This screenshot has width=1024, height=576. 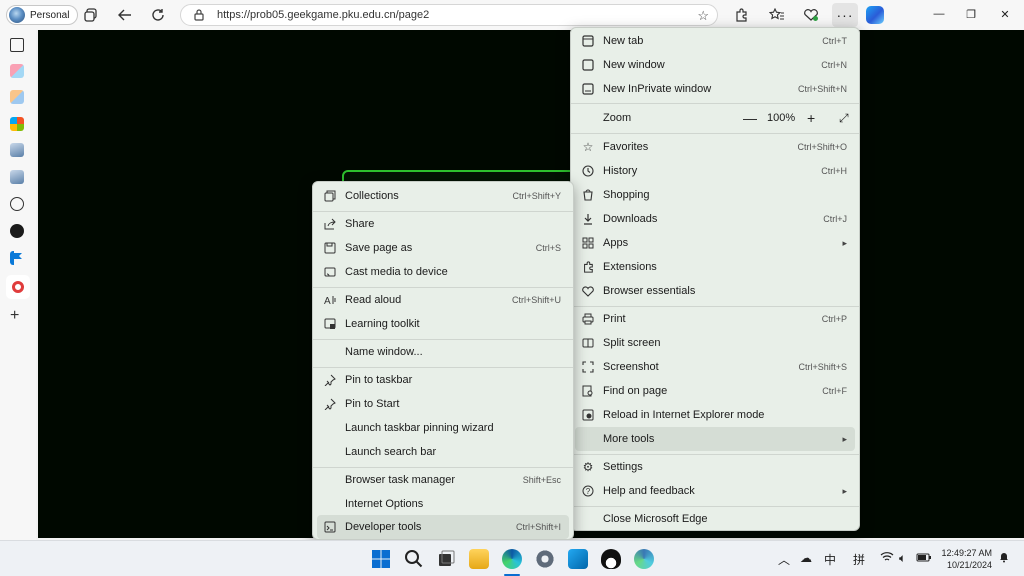 I want to click on menu-item-label: Launch search bar, so click(x=391, y=452).